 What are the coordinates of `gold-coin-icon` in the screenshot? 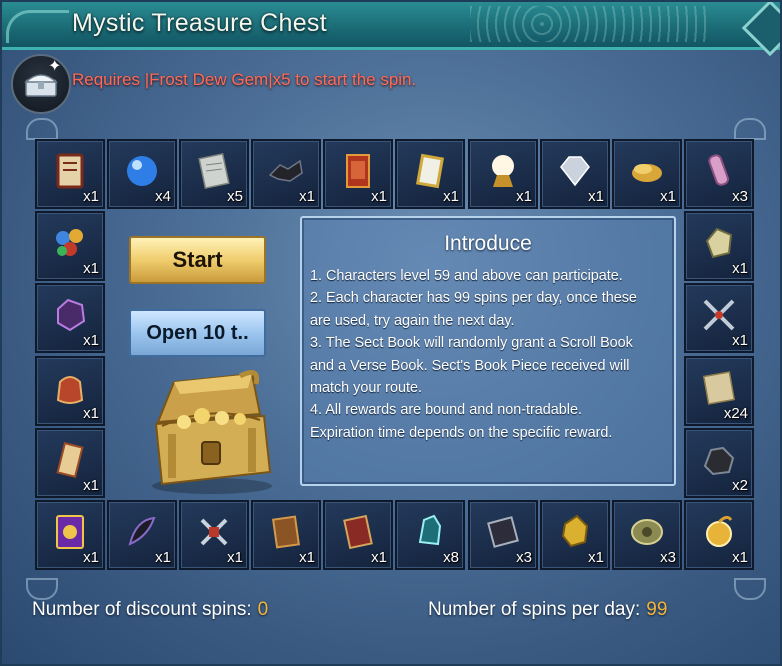 It's located at (719, 532).